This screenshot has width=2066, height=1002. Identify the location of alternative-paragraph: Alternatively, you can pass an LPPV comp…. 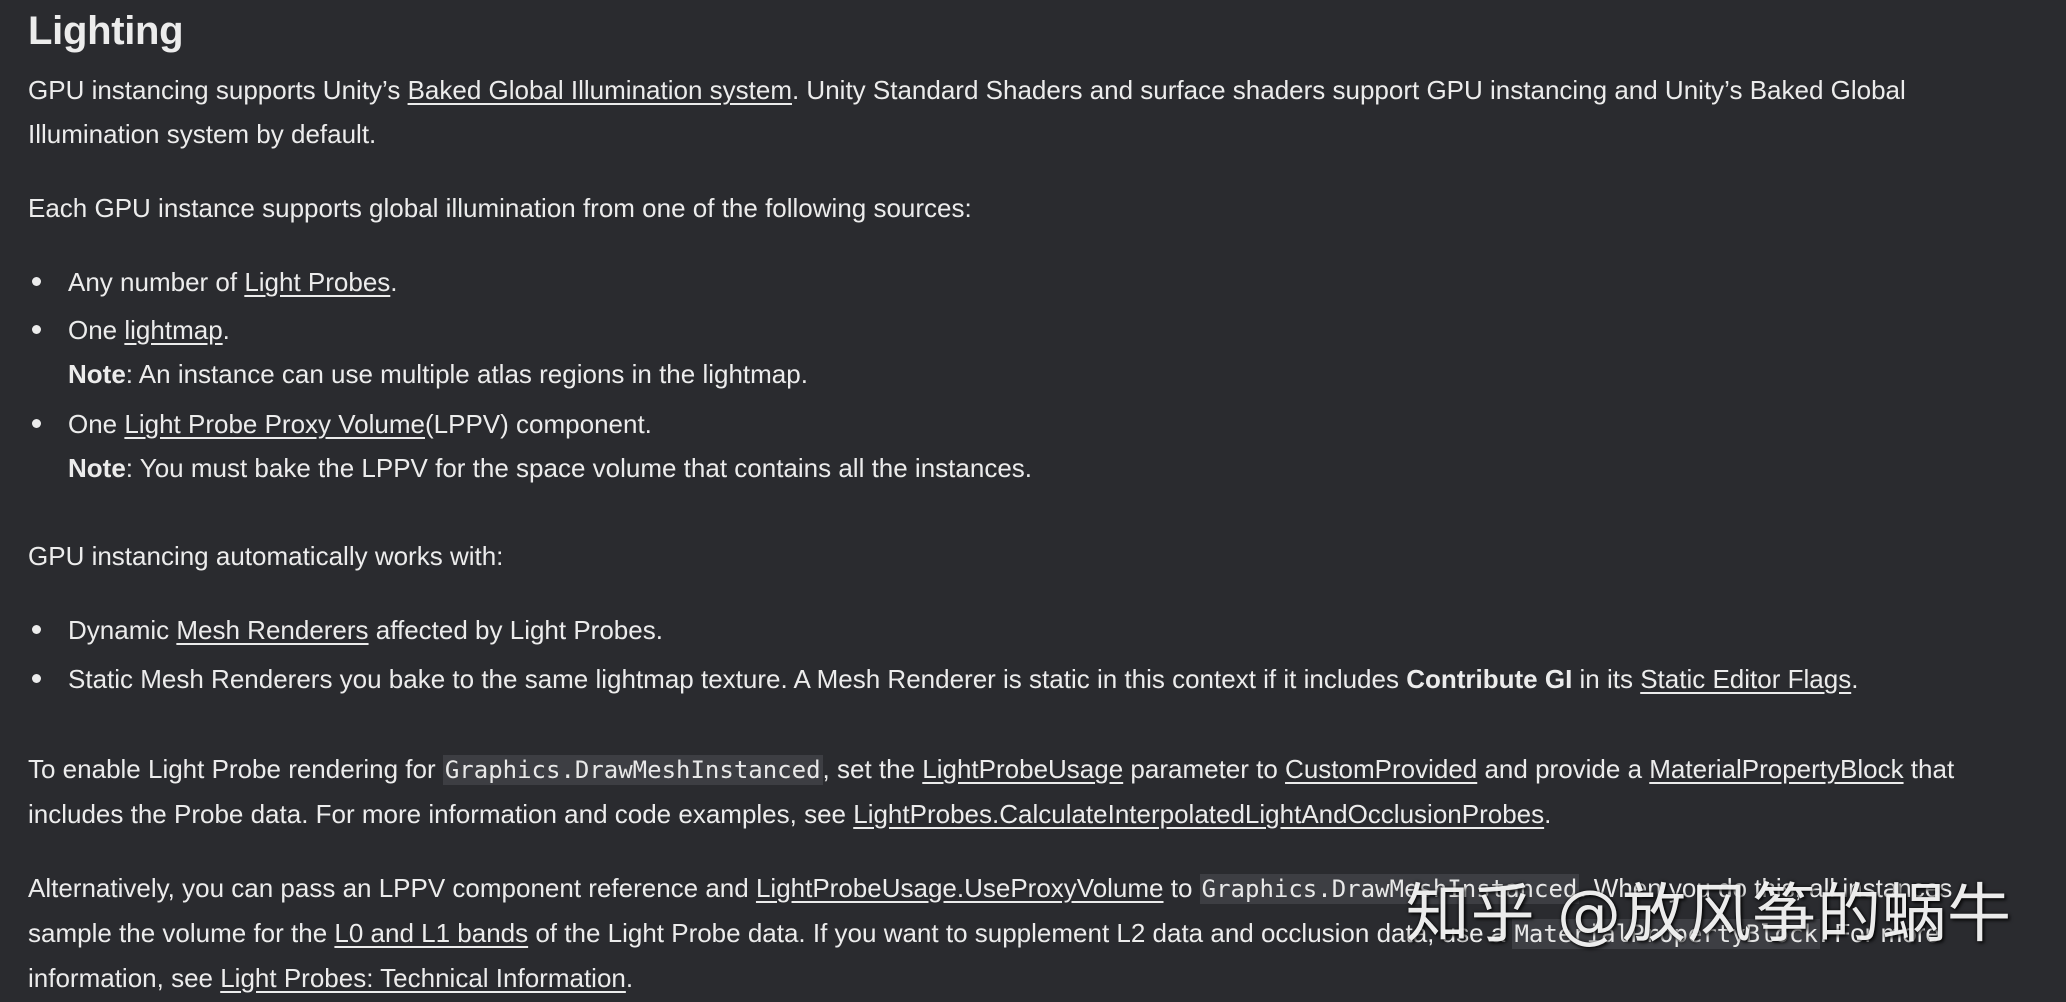
(990, 933).